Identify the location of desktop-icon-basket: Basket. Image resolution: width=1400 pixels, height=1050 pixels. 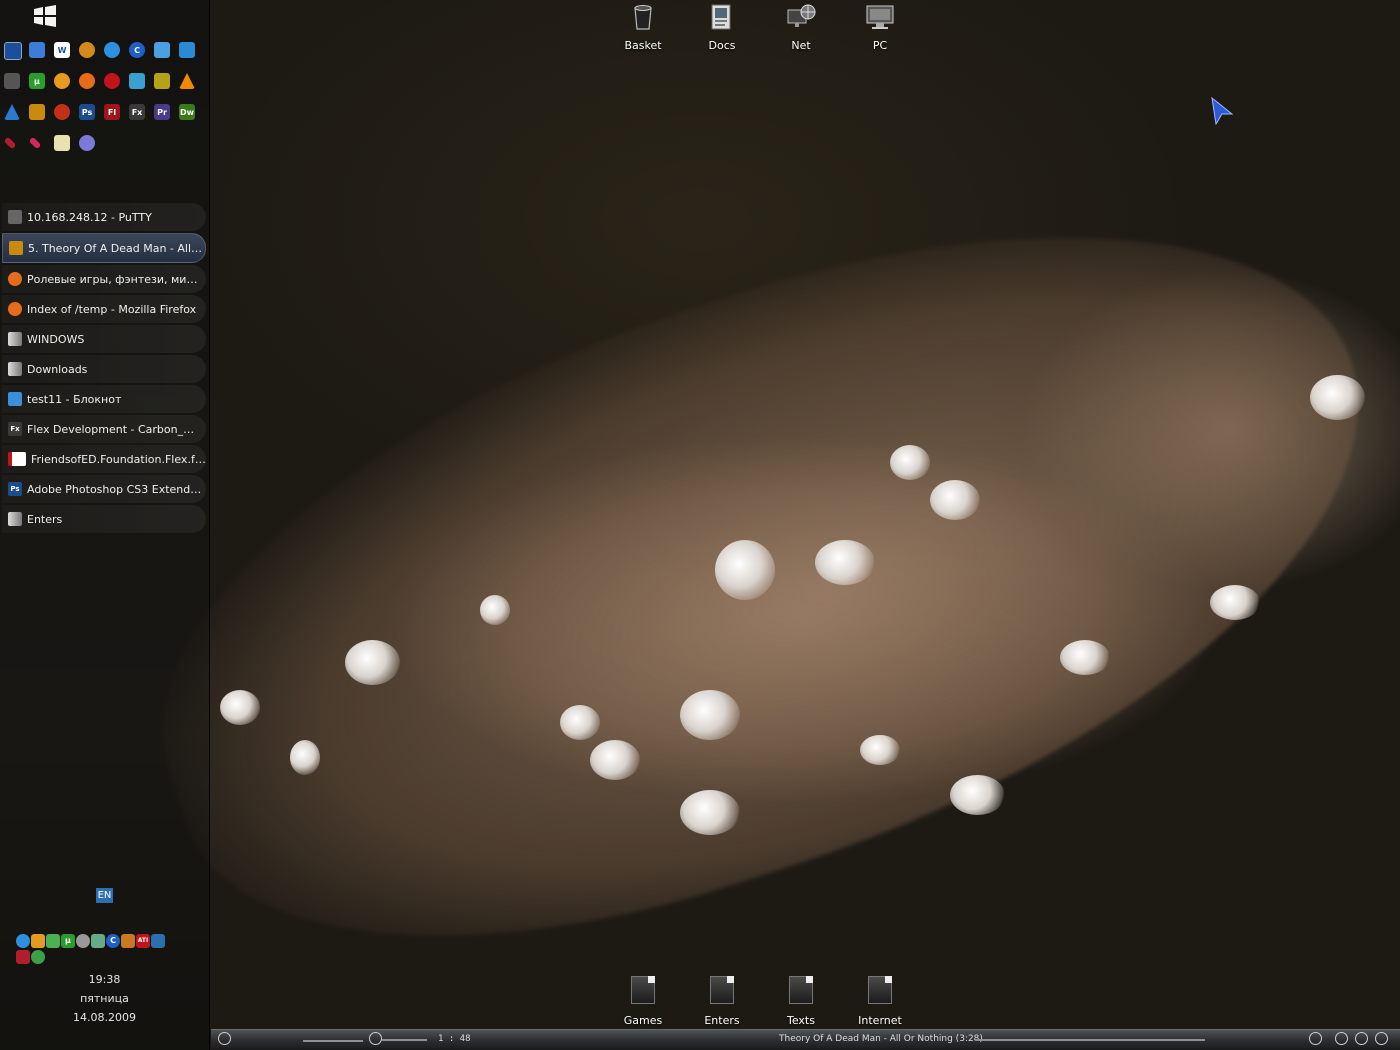
(643, 27).